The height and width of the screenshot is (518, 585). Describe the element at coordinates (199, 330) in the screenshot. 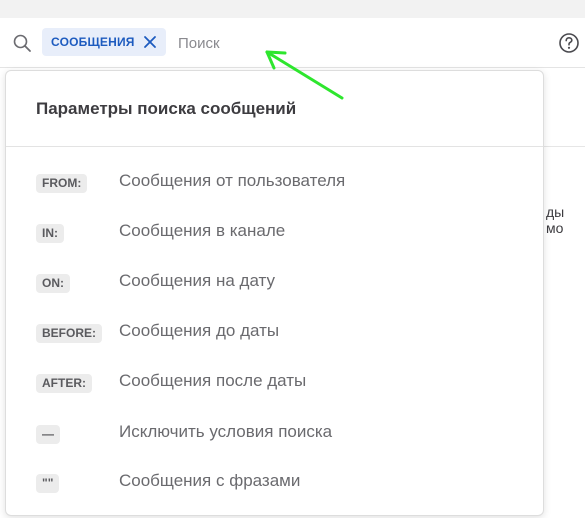

I see `option-label: Сообщения до даты` at that location.